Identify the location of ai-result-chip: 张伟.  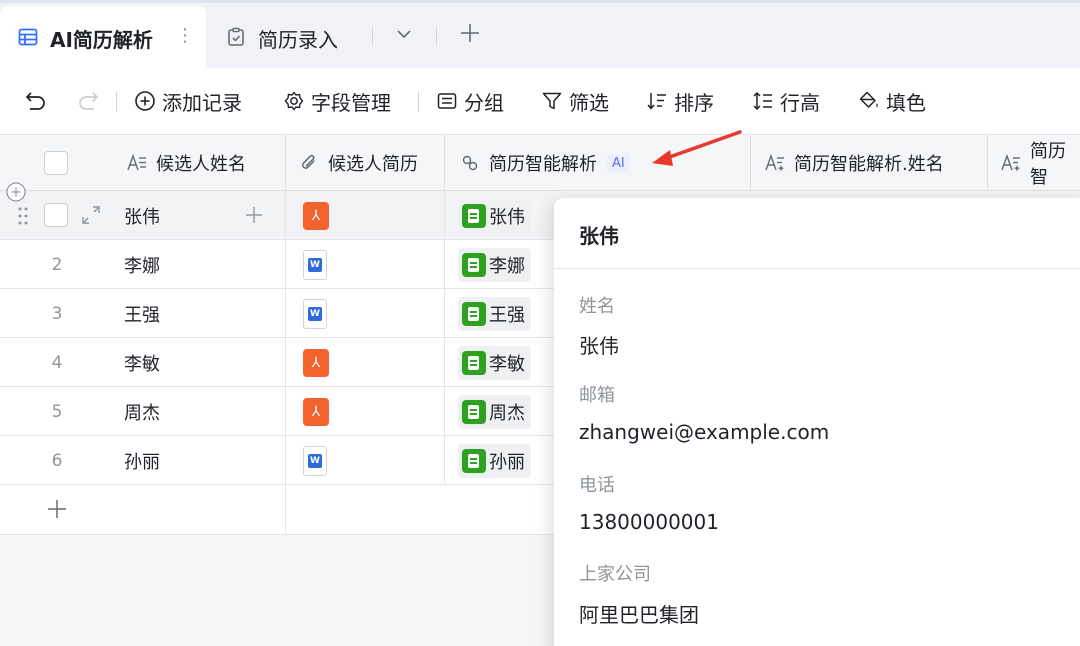
(494, 215).